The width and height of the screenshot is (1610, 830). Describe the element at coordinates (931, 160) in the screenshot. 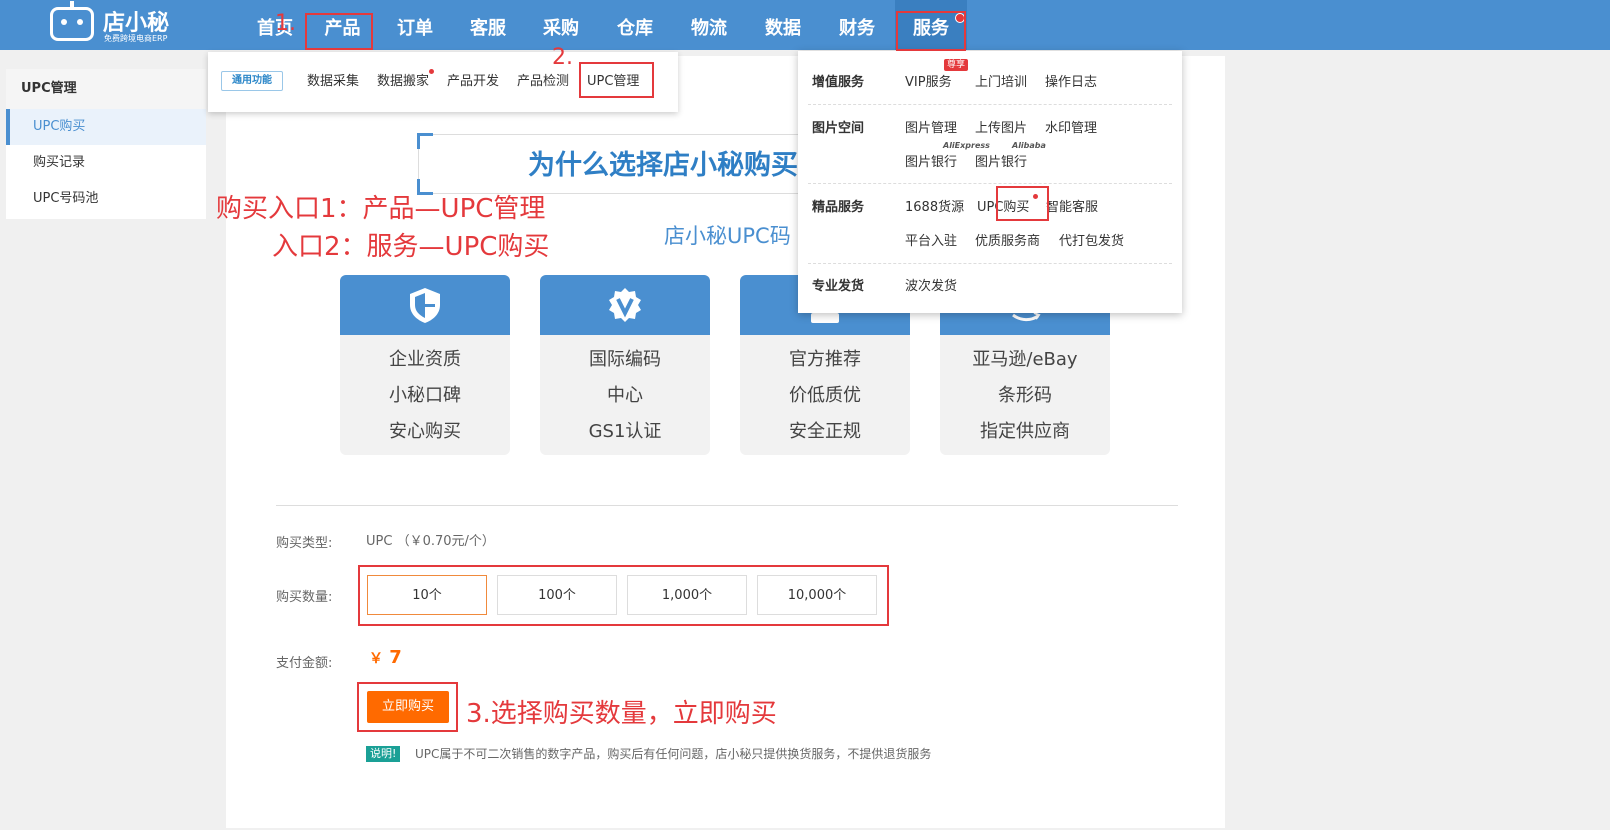

I see `menu-image-bank-aliexpress: 图片银行` at that location.